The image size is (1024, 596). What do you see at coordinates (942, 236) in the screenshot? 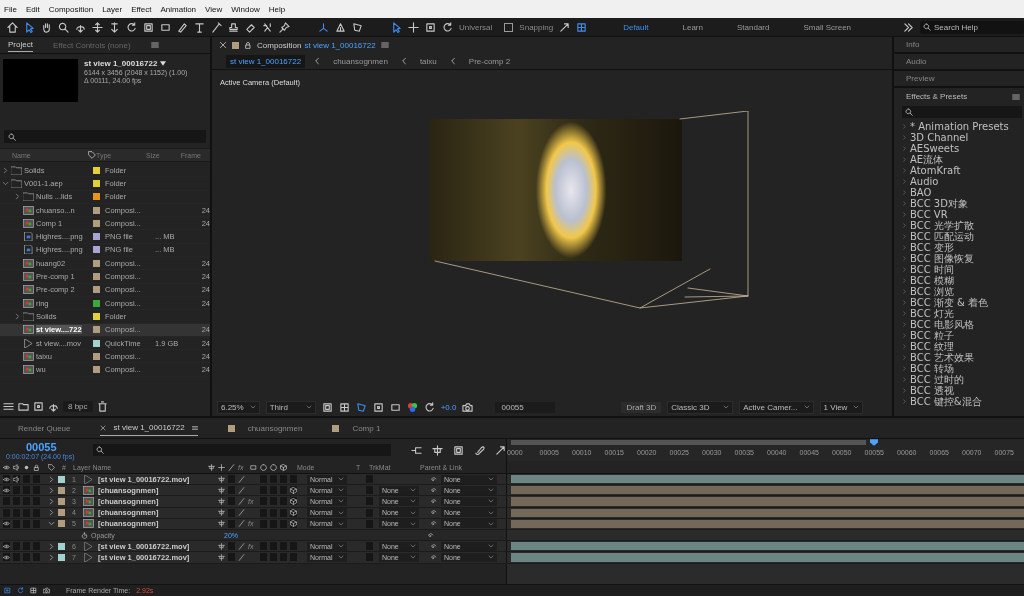
I see `effect-category: BCC 匹配运动` at bounding box center [942, 236].